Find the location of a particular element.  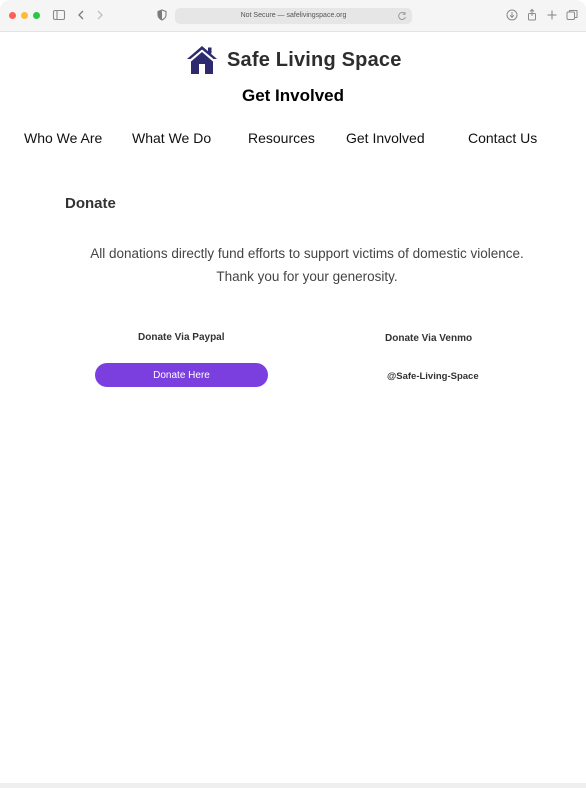

privacy-shield-icon is located at coordinates (162, 15).